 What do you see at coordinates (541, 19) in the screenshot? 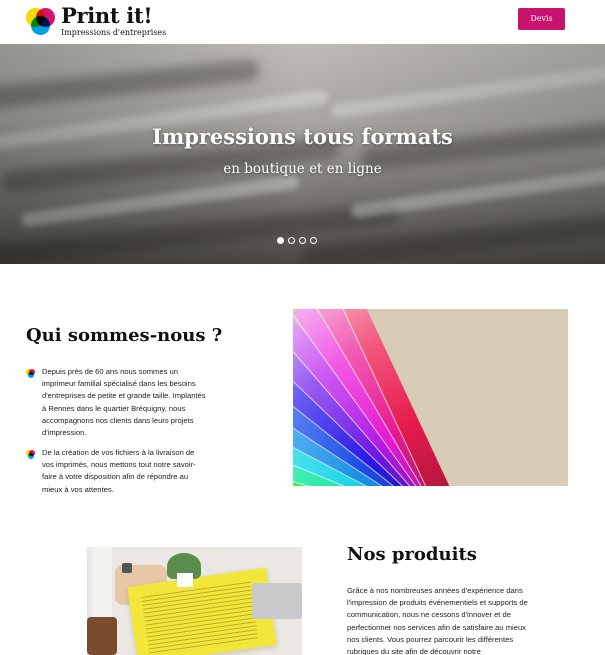
I see `devis-button: Devis` at bounding box center [541, 19].